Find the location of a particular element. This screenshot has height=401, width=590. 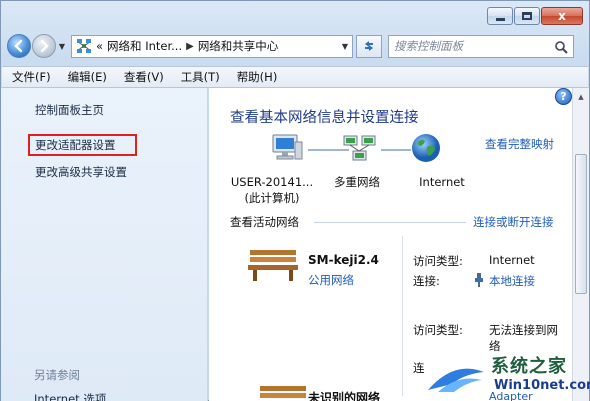

network-center-icon is located at coordinates (84, 46).